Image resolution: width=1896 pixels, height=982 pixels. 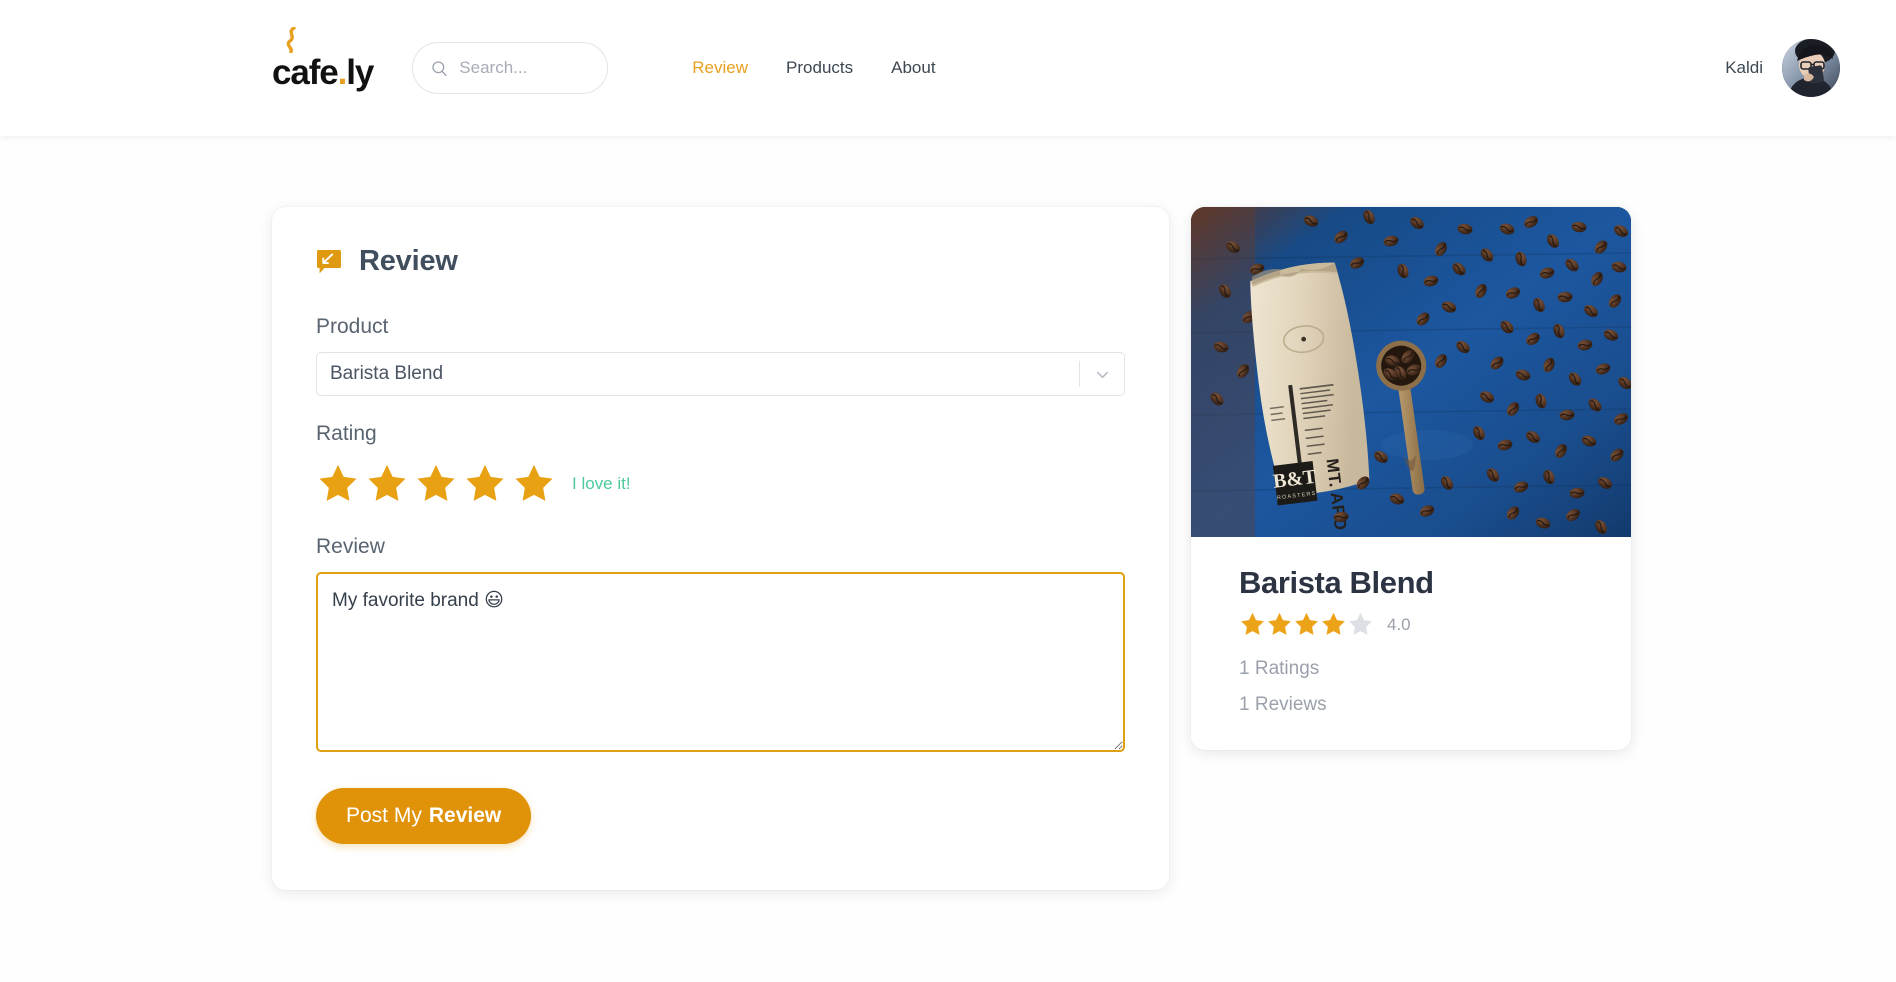 What do you see at coordinates (465, 815) in the screenshot?
I see `post-button-label-bold: Review` at bounding box center [465, 815].